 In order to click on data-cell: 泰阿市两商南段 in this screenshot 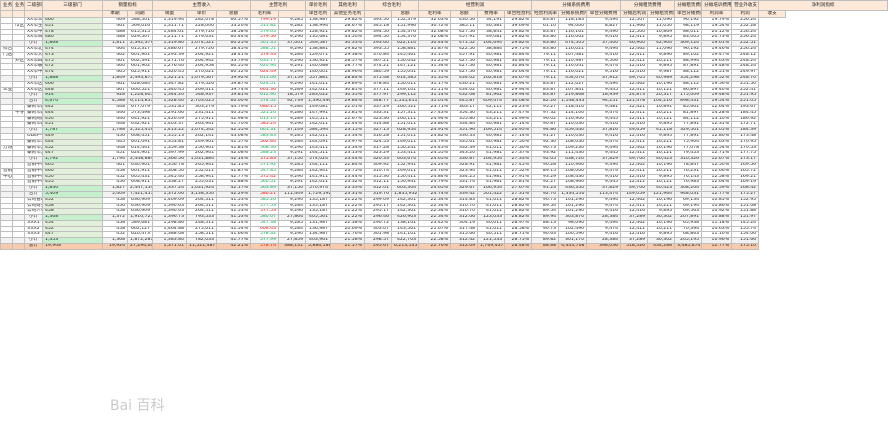, I will do `click(33, 125)`.